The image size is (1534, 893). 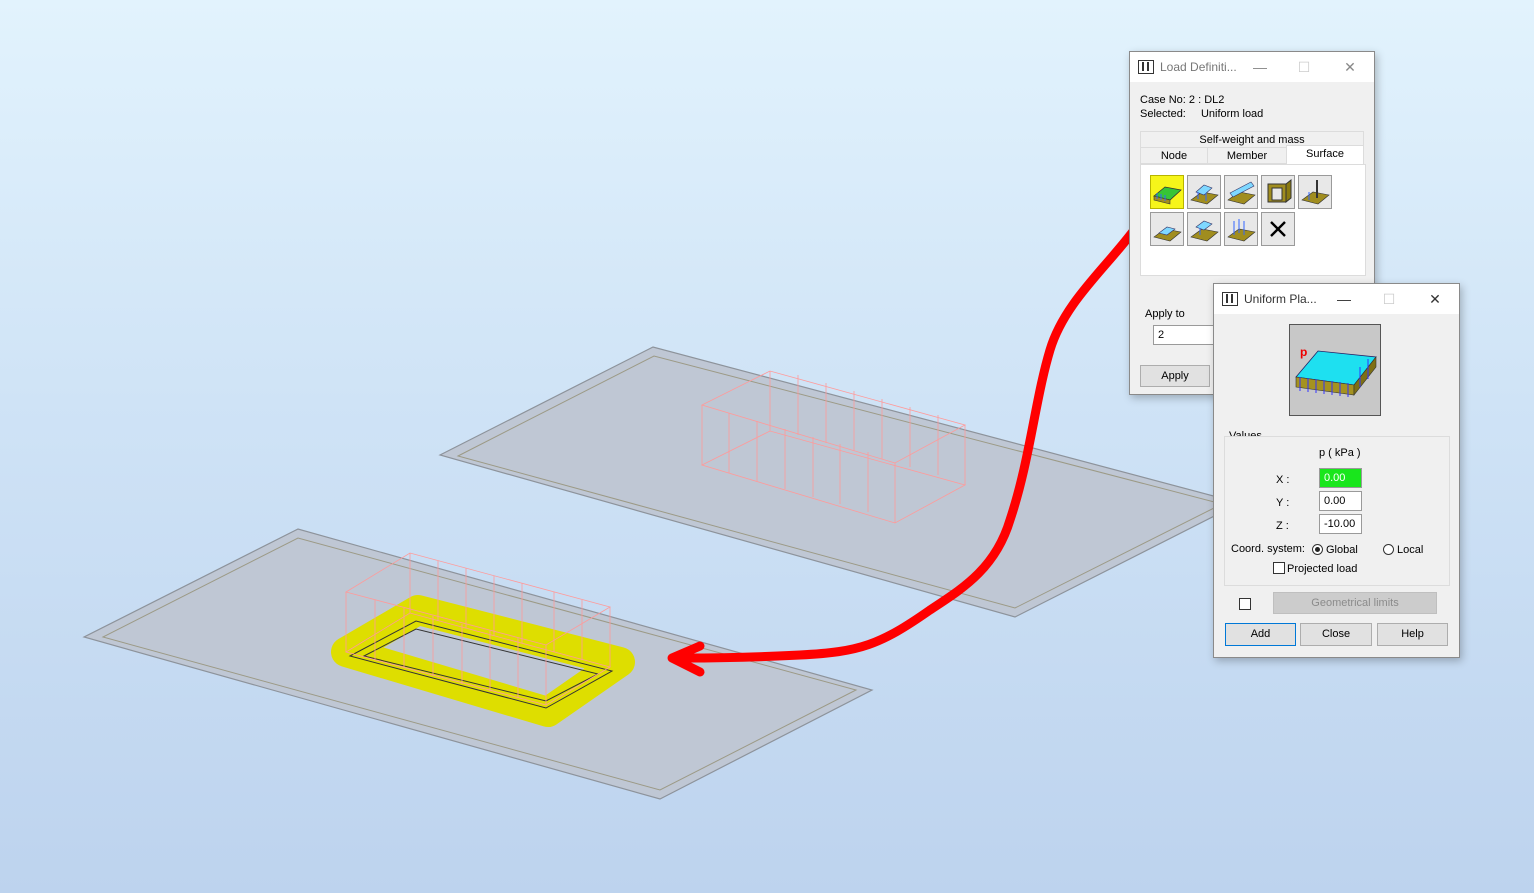 I want to click on y-label: Y :, so click(x=1283, y=503).